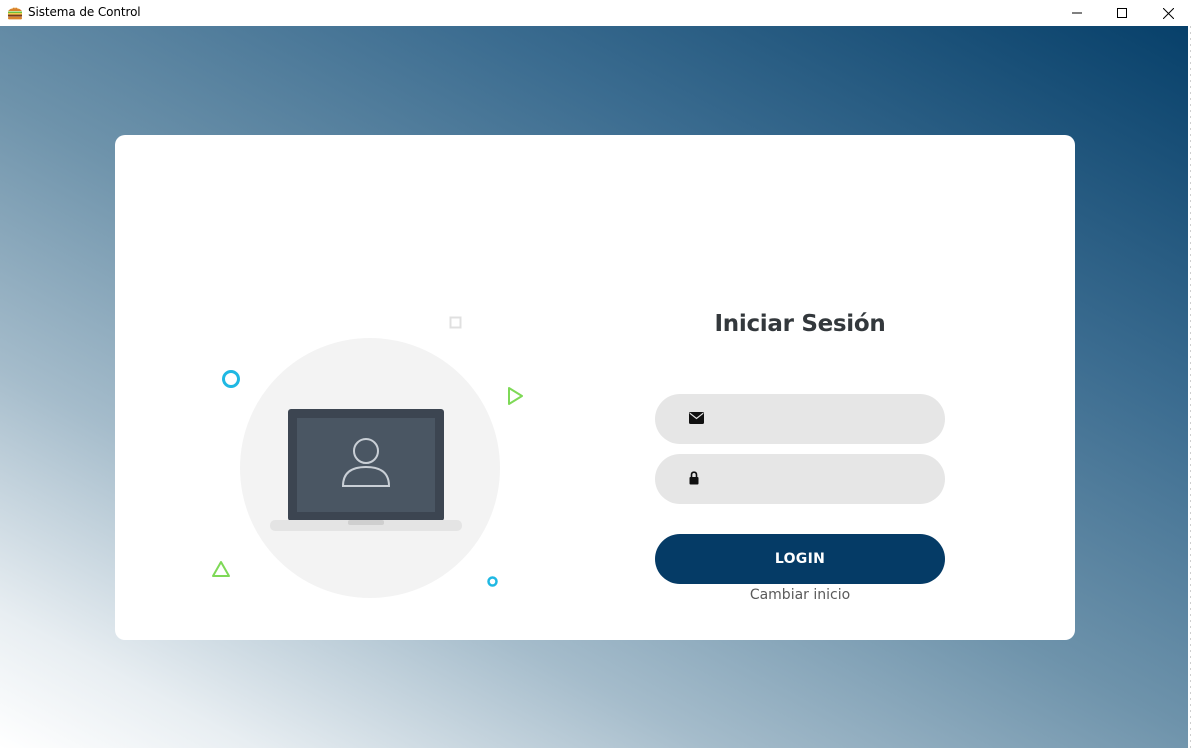  What do you see at coordinates (221, 569) in the screenshot?
I see `triangle-outline` at bounding box center [221, 569].